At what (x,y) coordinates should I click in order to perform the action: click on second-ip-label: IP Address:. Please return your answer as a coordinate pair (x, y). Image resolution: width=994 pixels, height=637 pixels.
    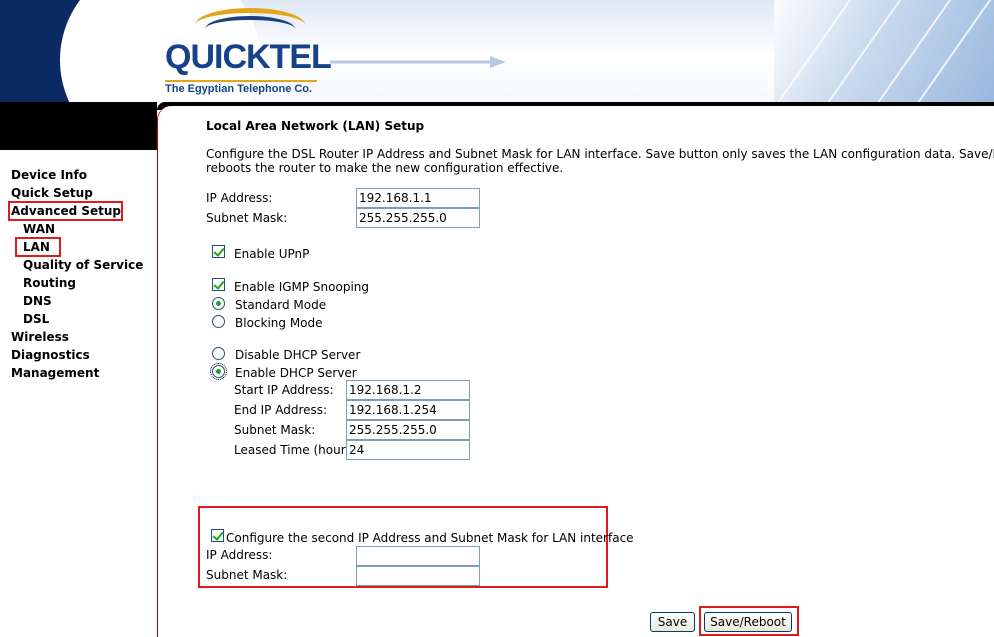
    Looking at the image, I should click on (239, 555).